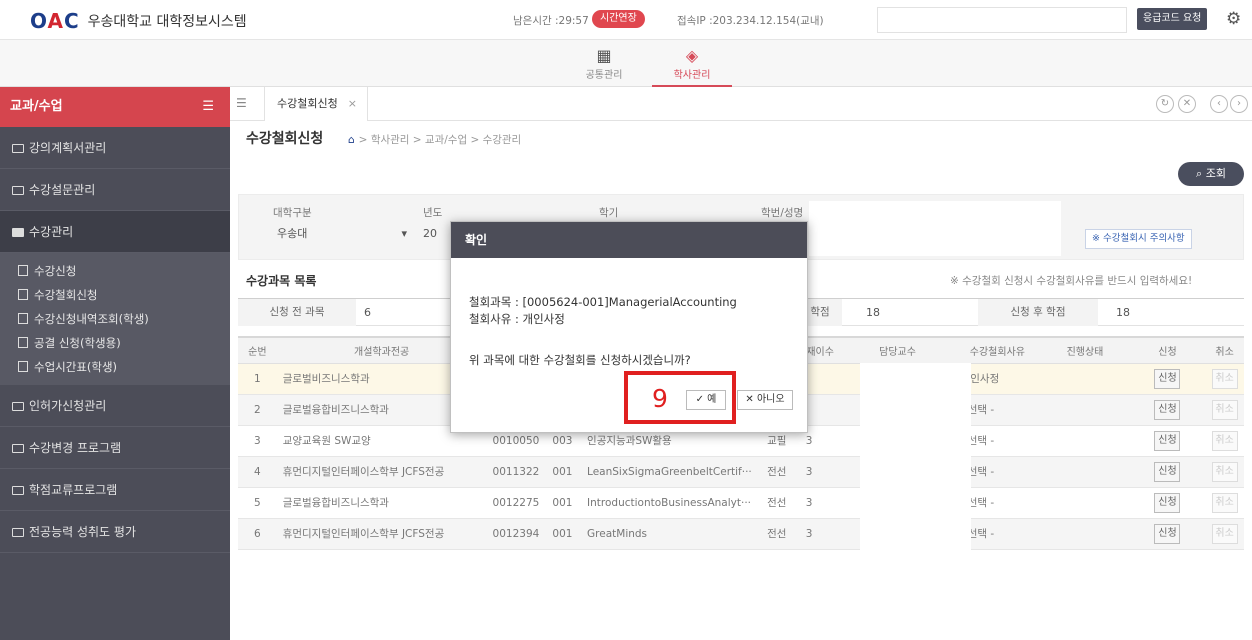 This screenshot has width=1252, height=640. What do you see at coordinates (692, 55) in the screenshot?
I see `graduation-cap-icon: ◈` at bounding box center [692, 55].